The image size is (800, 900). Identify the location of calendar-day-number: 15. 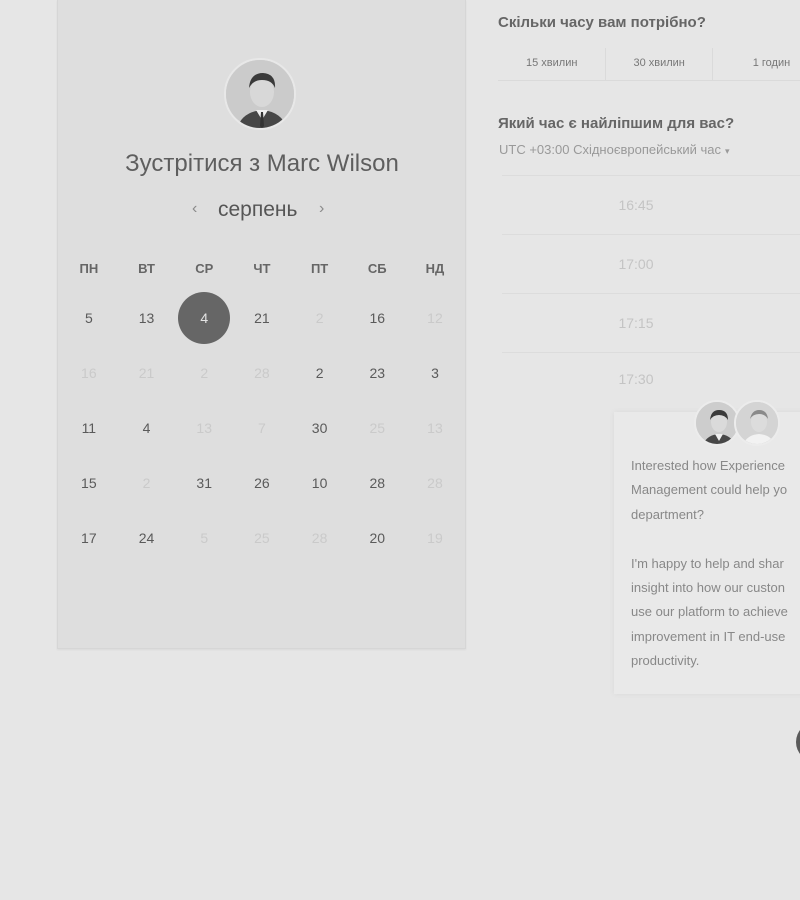
(89, 482).